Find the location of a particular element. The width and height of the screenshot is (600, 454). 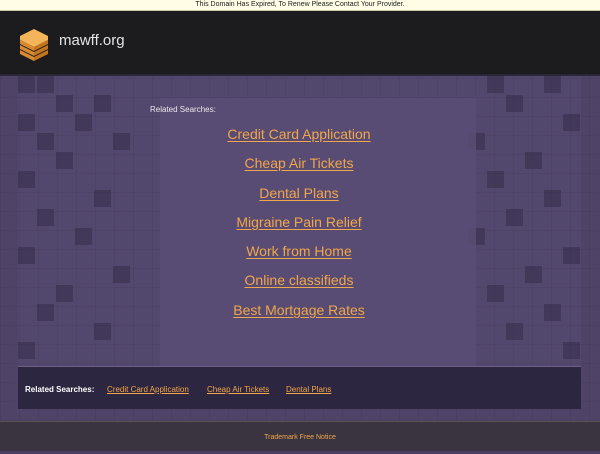

related-link-dental-plans: Dental Plans is located at coordinates (298, 193).